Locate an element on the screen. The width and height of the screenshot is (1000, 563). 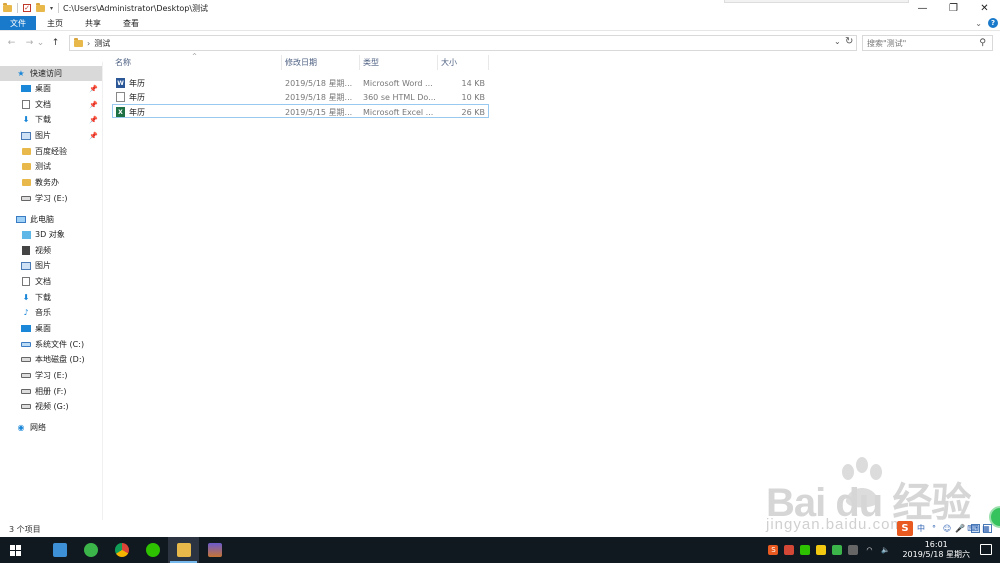
taskbar-app-green is located at coordinates (90, 550).